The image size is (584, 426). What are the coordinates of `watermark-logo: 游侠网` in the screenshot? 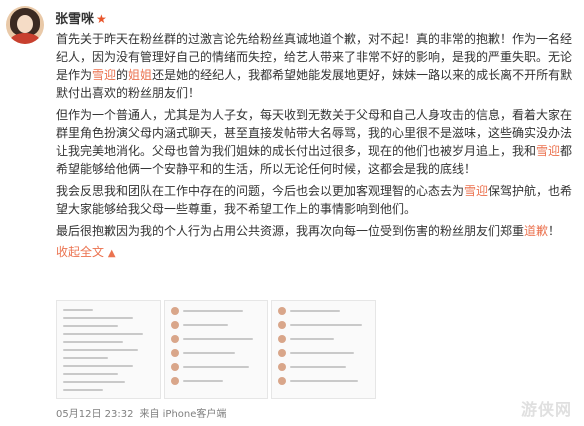 It's located at (546, 409).